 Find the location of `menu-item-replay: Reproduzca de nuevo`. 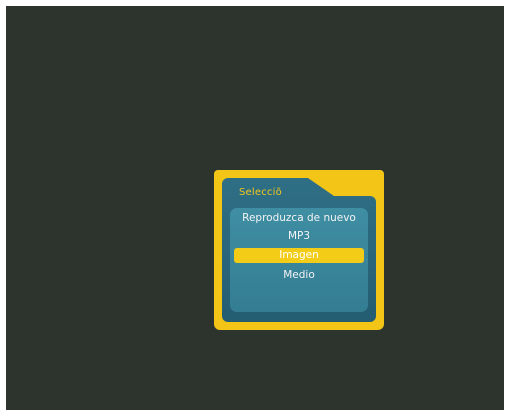

menu-item-replay: Reproduzca de nuevo is located at coordinates (299, 218).